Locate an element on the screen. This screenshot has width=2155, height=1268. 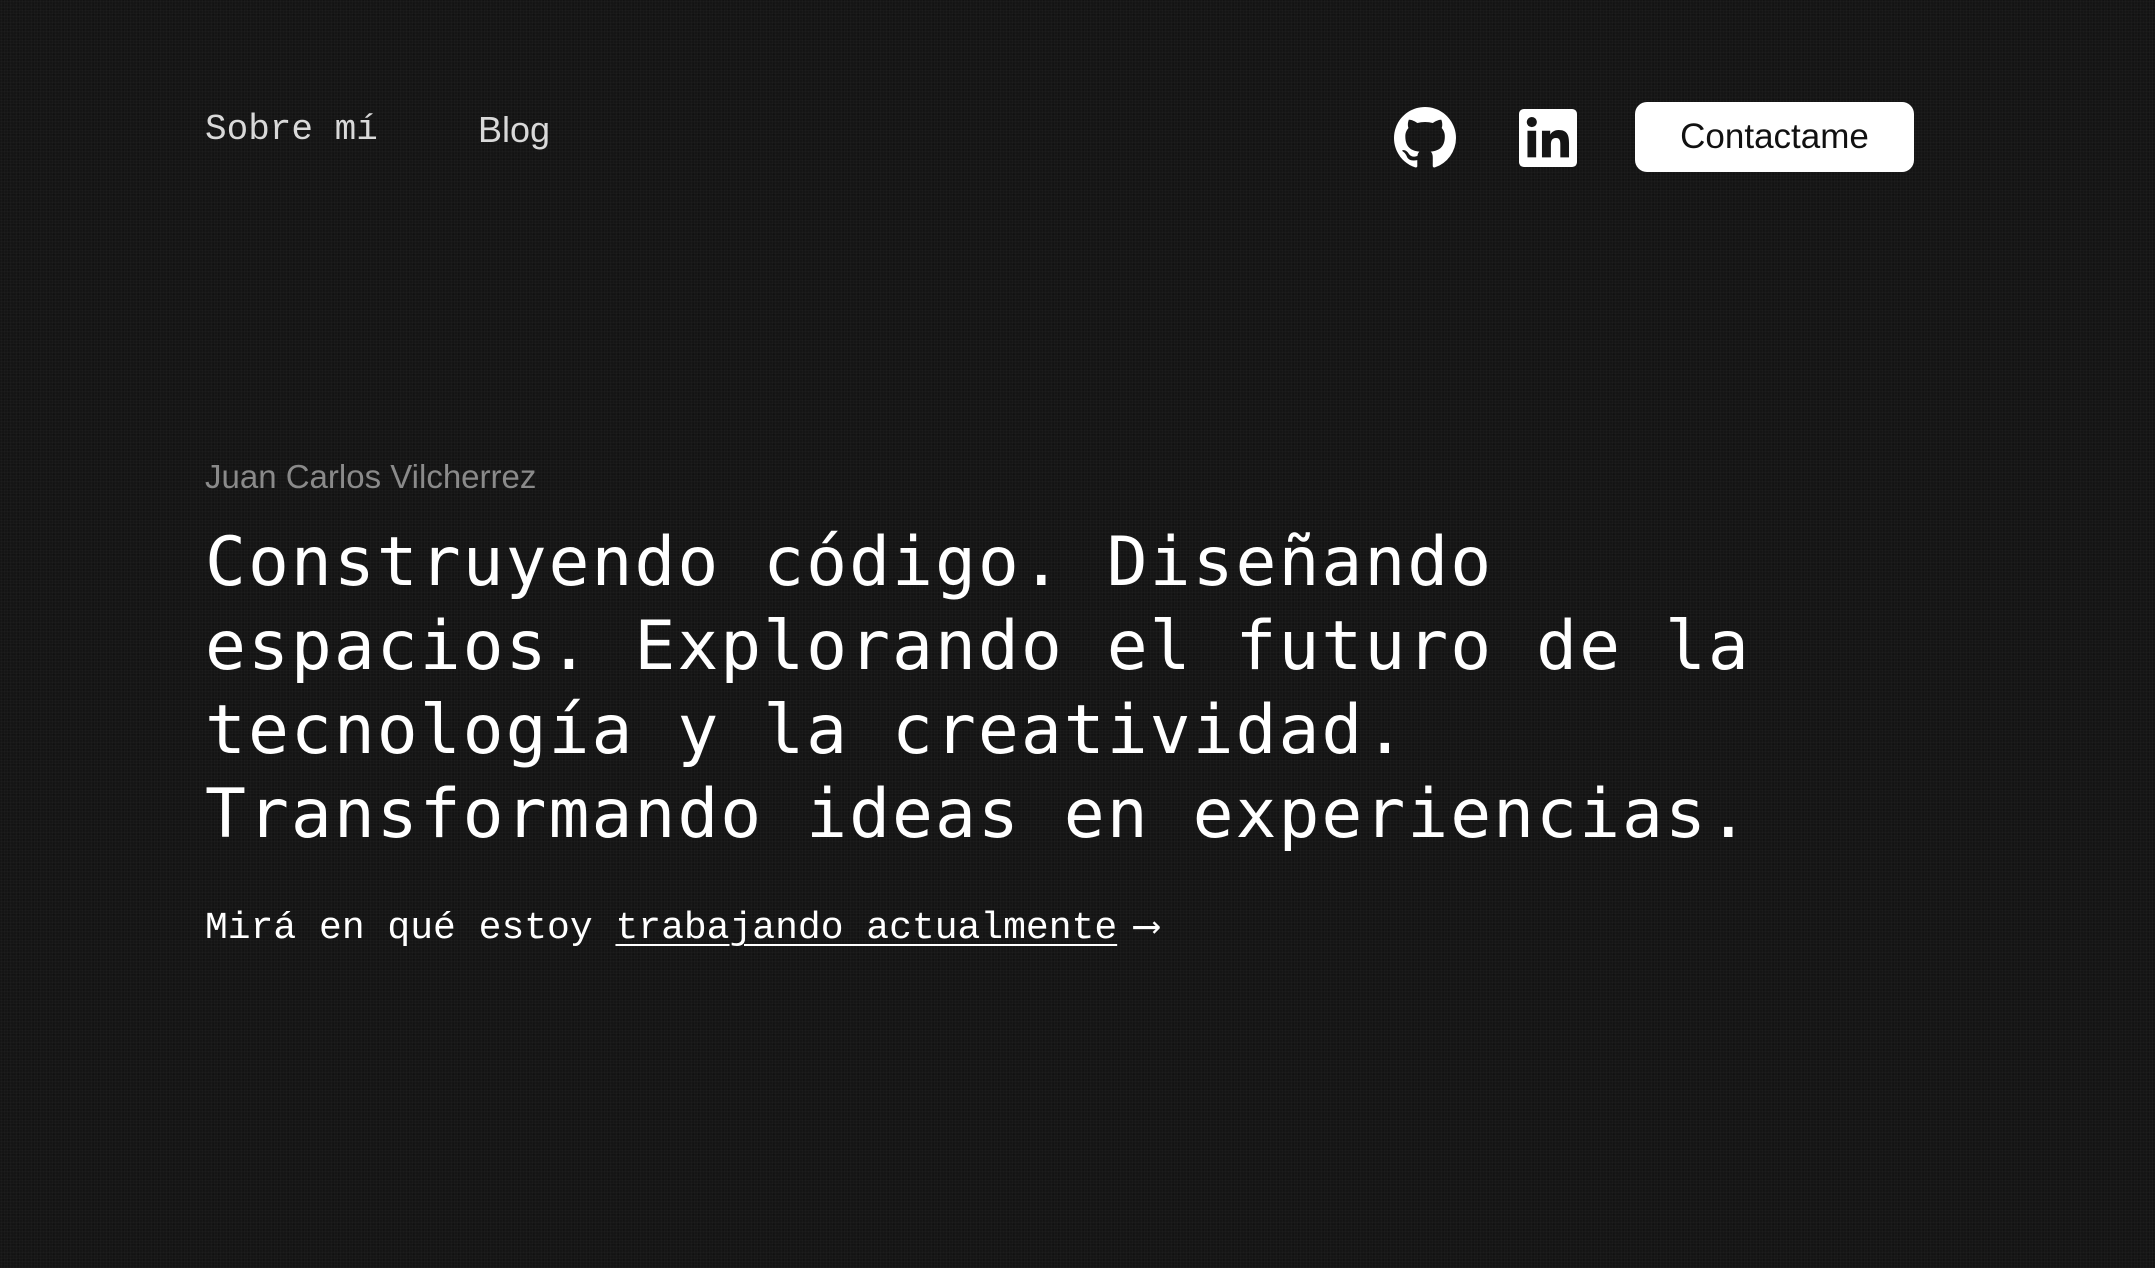
nav-link-blog: Blog is located at coordinates (514, 130).